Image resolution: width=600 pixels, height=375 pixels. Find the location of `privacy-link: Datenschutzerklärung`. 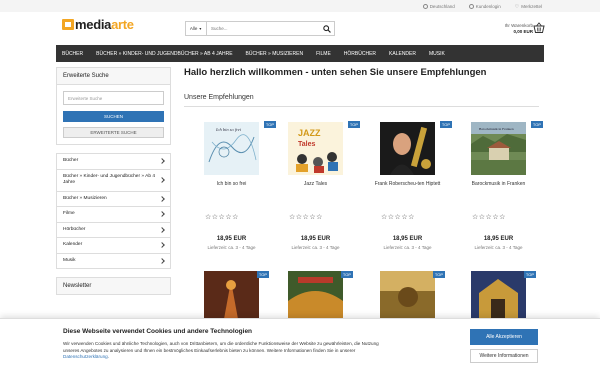

privacy-link: Datenschutzerklärung is located at coordinates (85, 356).